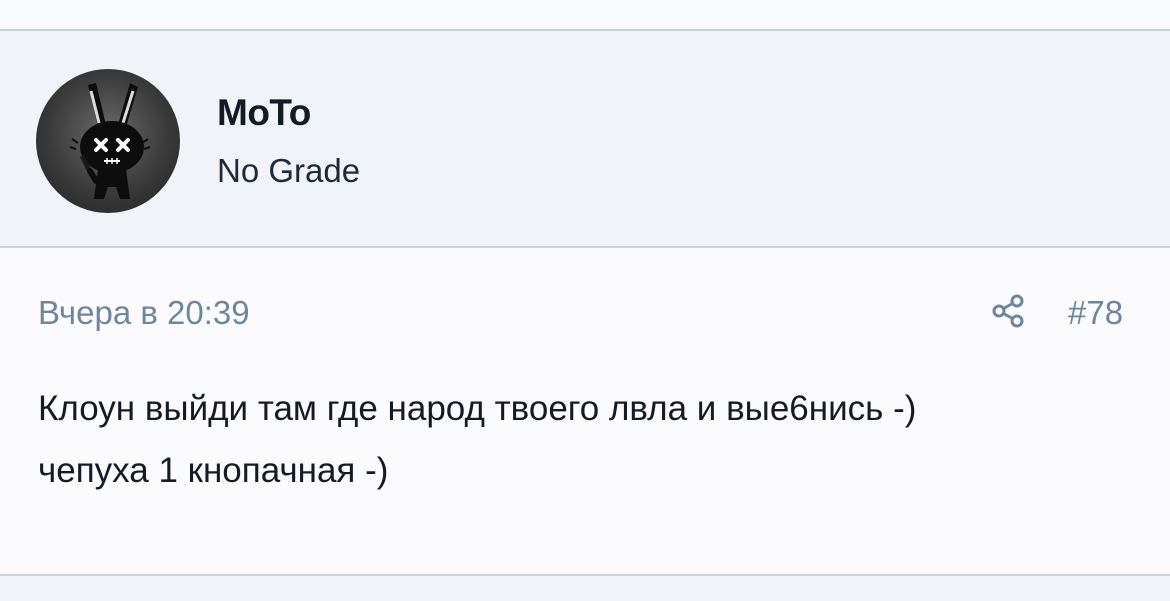 The height and width of the screenshot is (601, 1170). What do you see at coordinates (213, 470) in the screenshot?
I see `post-message-line: чепуха 1 кнопачная -)` at bounding box center [213, 470].